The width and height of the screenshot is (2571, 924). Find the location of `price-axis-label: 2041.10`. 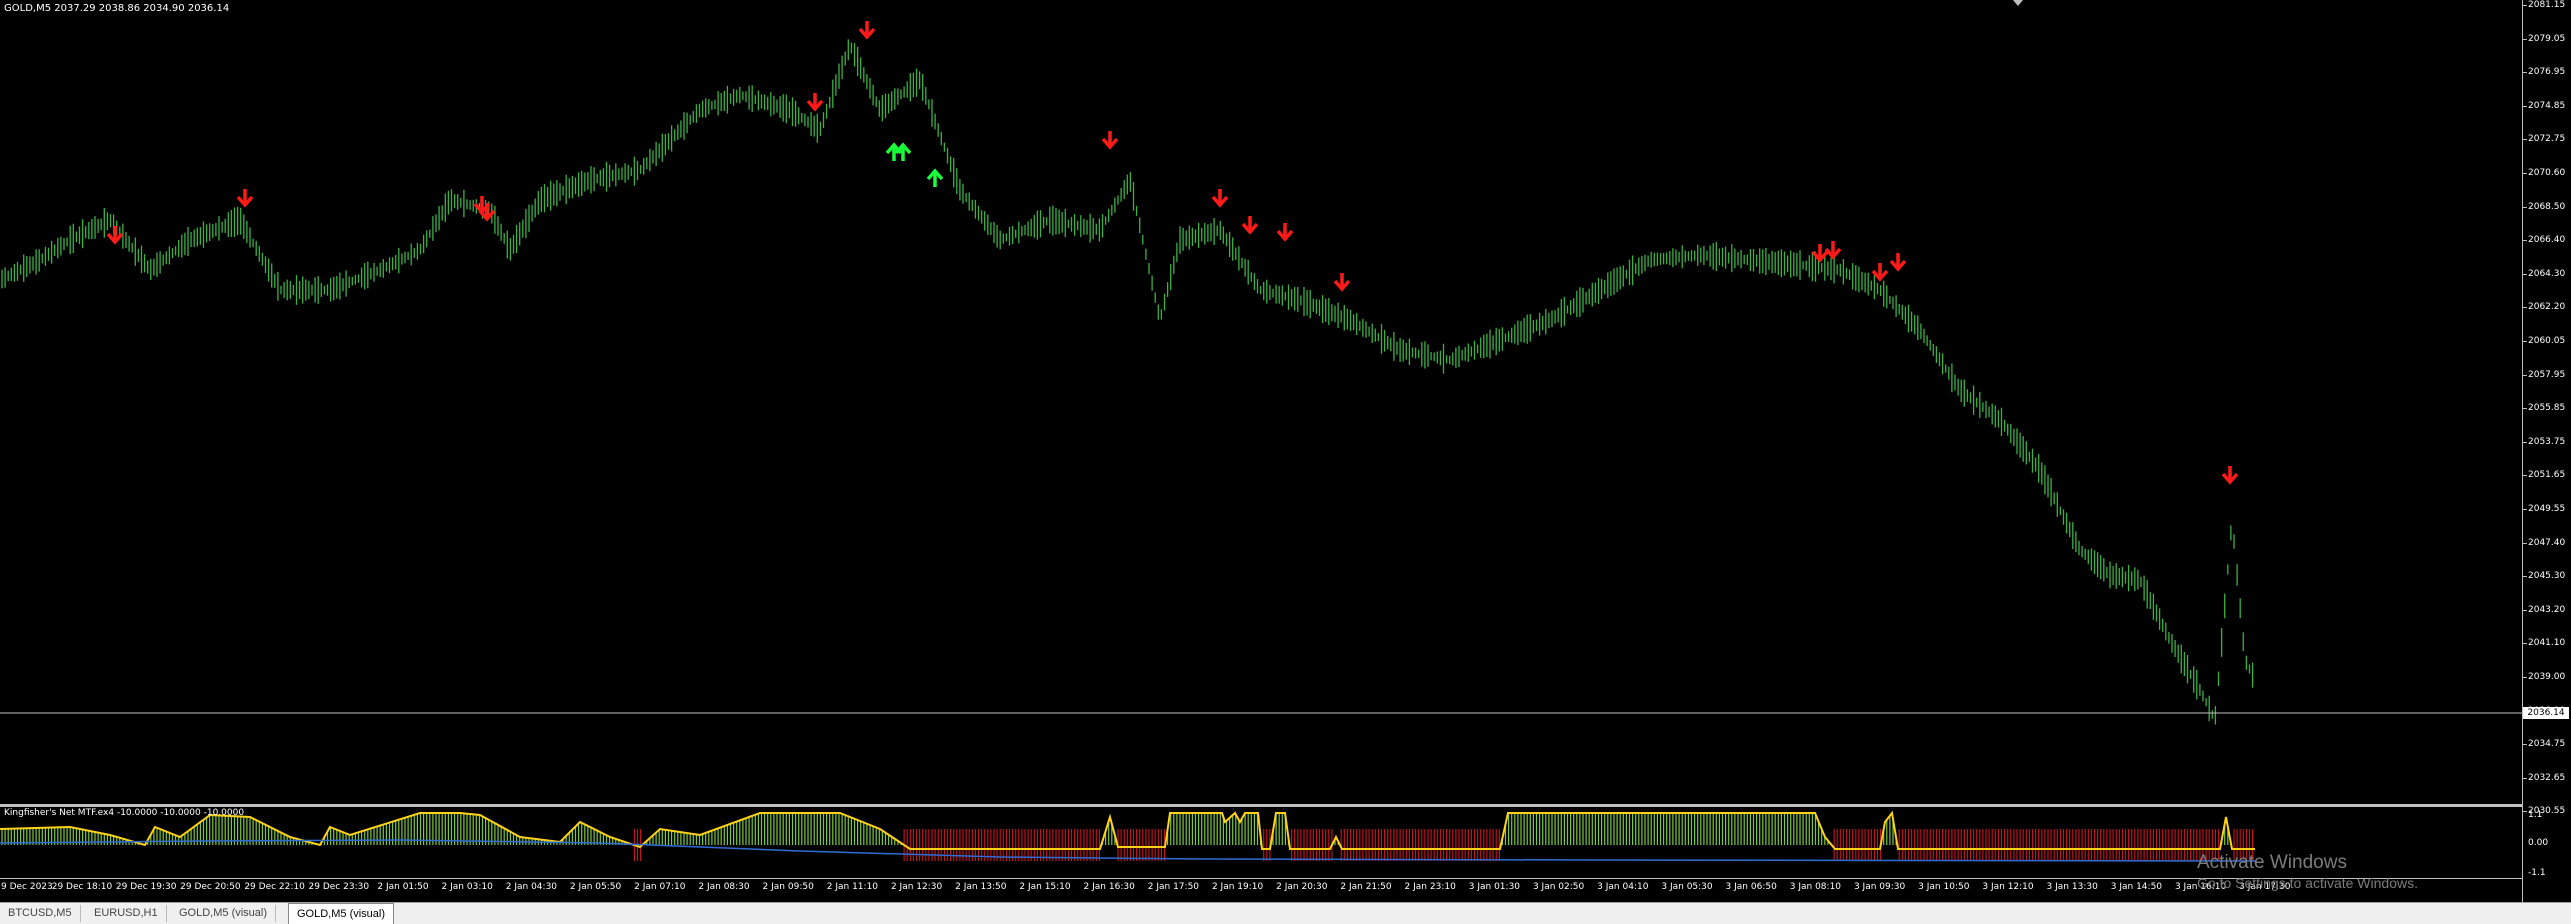

price-axis-label: 2041.10 is located at coordinates (2547, 643).